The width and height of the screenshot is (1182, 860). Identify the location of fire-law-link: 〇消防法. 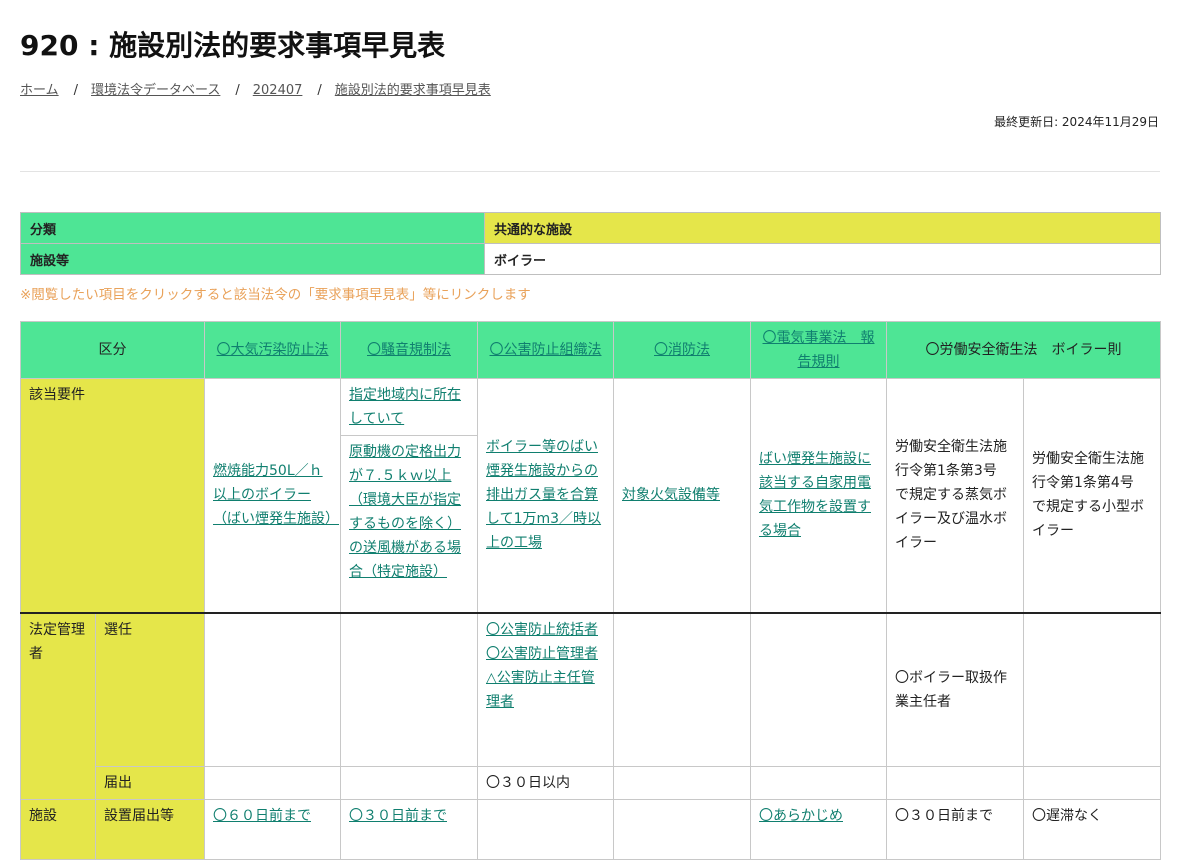
(682, 350).